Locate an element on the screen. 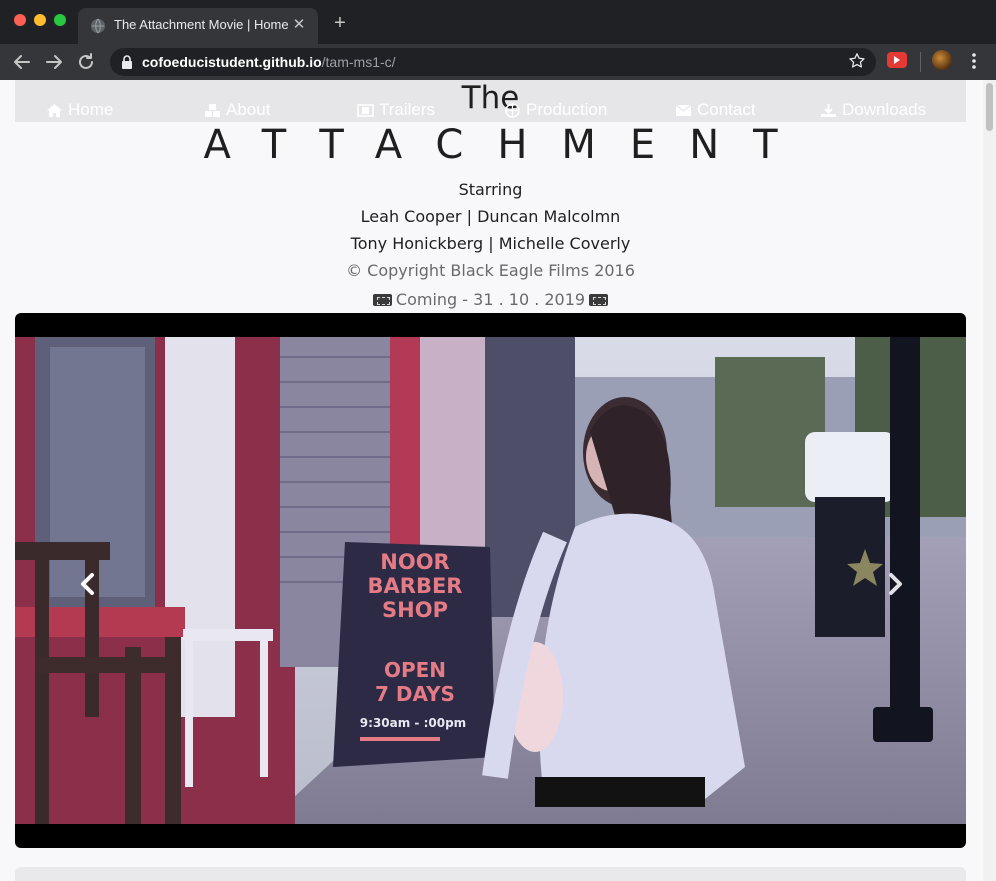  cubes-icon is located at coordinates (212, 110).